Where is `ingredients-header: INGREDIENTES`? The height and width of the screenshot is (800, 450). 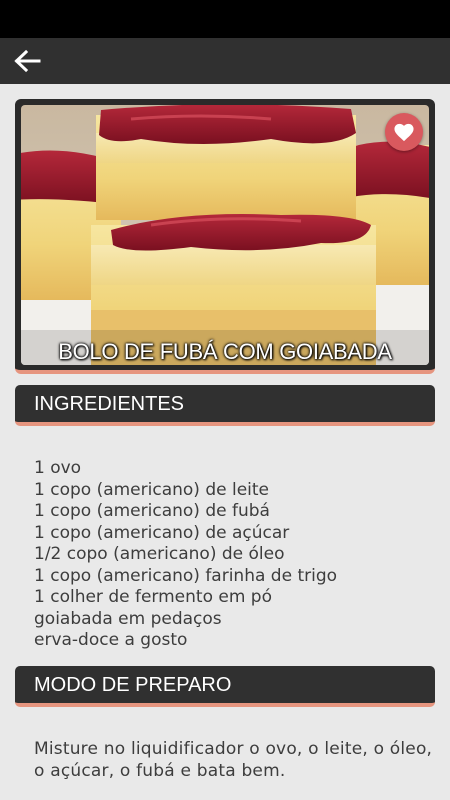 ingredients-header: INGREDIENTES is located at coordinates (225, 405).